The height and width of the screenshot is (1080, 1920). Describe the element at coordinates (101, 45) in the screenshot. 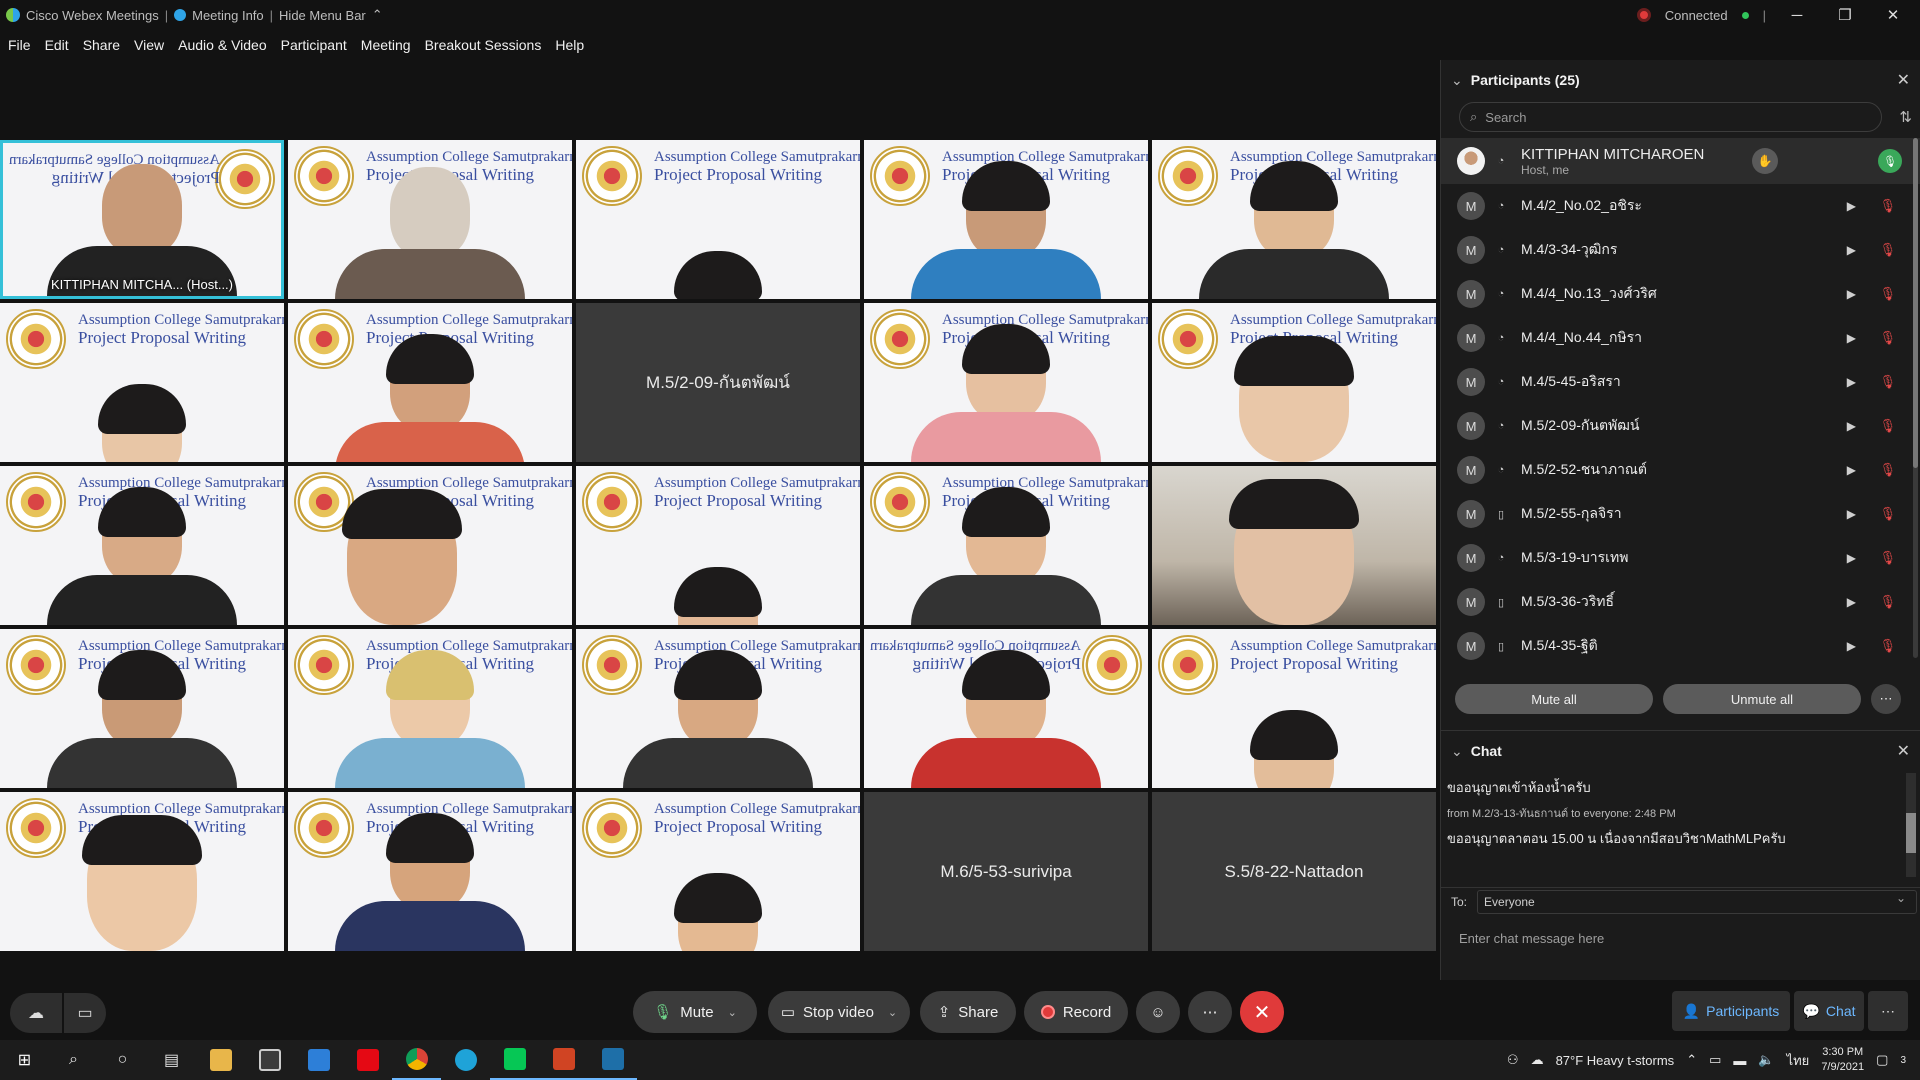

I see `menu-share: Share` at that location.